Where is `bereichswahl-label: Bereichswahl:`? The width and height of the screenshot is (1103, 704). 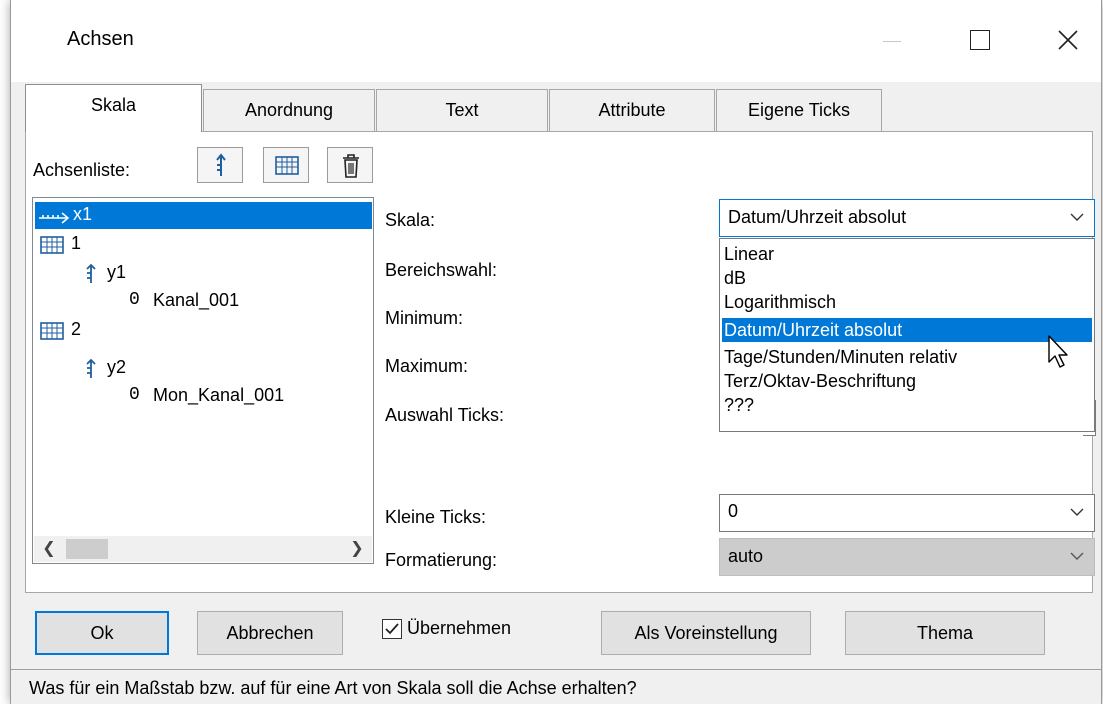
bereichswahl-label: Bereichswahl: is located at coordinates (441, 270).